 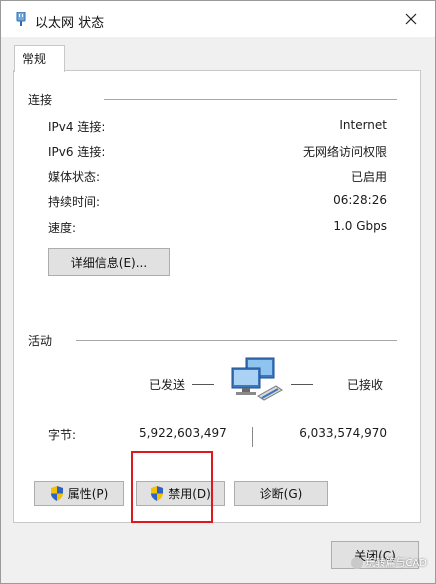 What do you see at coordinates (236, 340) in the screenshot?
I see `activity-divider` at bounding box center [236, 340].